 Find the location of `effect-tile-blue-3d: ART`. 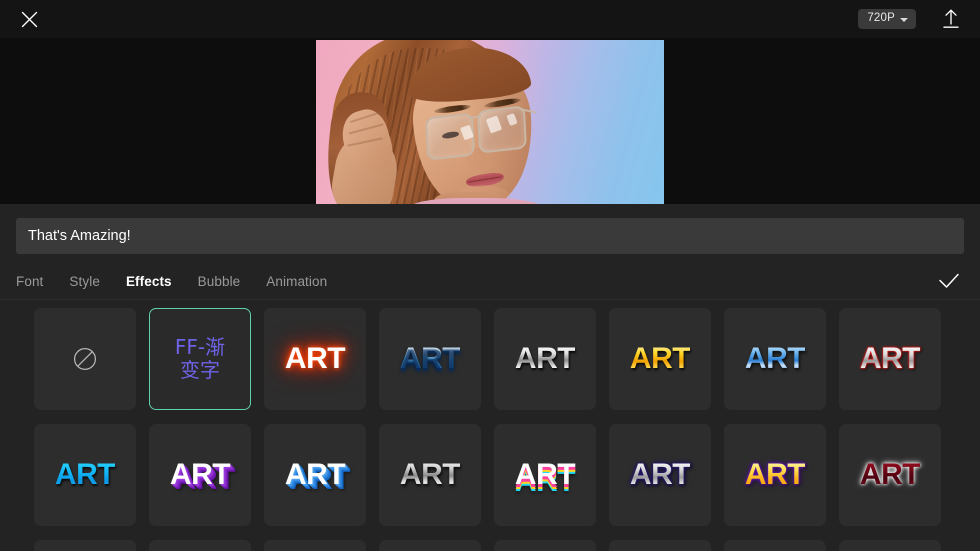

effect-tile-blue-3d: ART is located at coordinates (430, 359).